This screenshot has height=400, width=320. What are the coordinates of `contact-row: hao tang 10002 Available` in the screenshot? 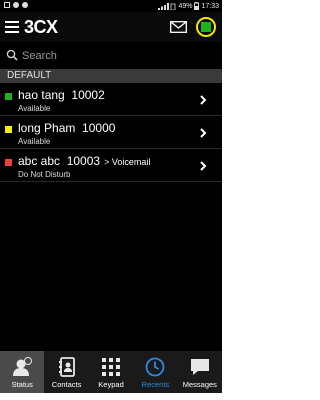 It's located at (111, 100).